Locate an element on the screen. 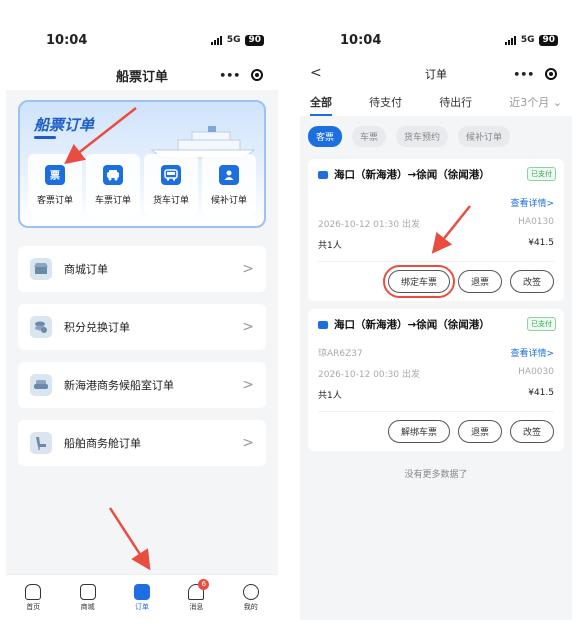 This screenshot has height=634, width=582. waitlist-order: 候补订单 is located at coordinates (229, 185).